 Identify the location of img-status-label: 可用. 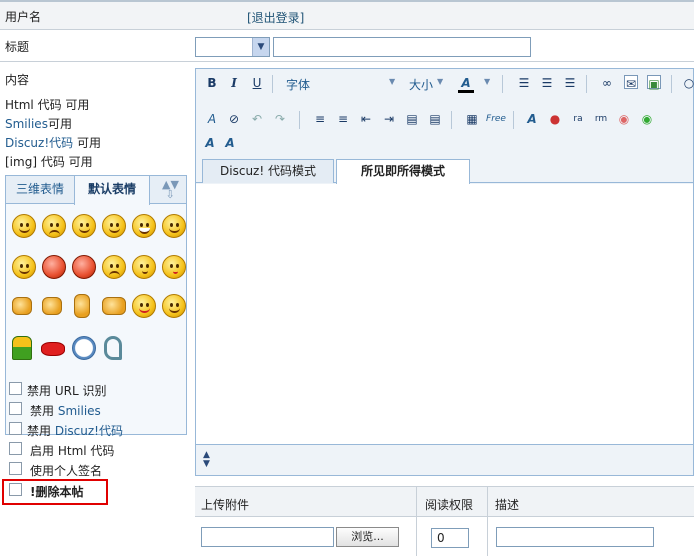
(80, 162).